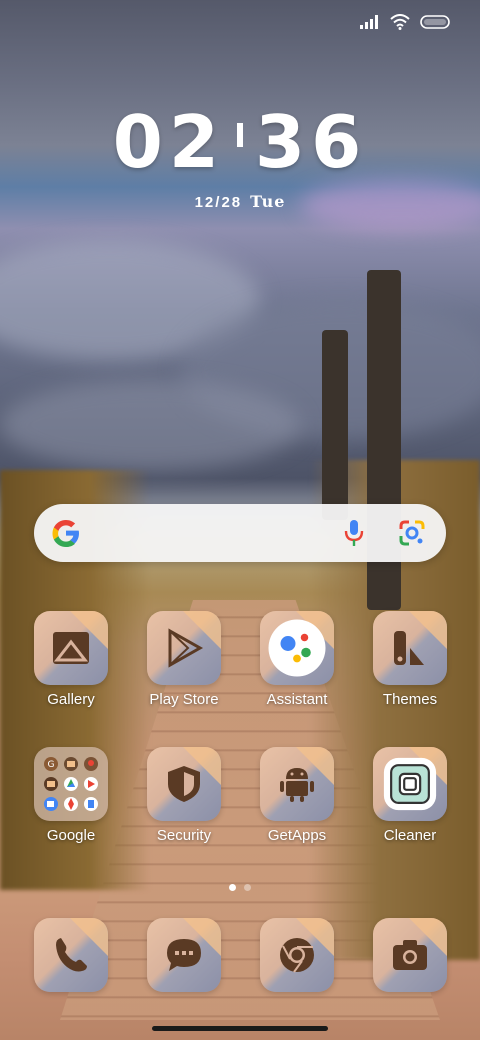 The height and width of the screenshot is (1040, 480). I want to click on assistant-icon, so click(297, 648).